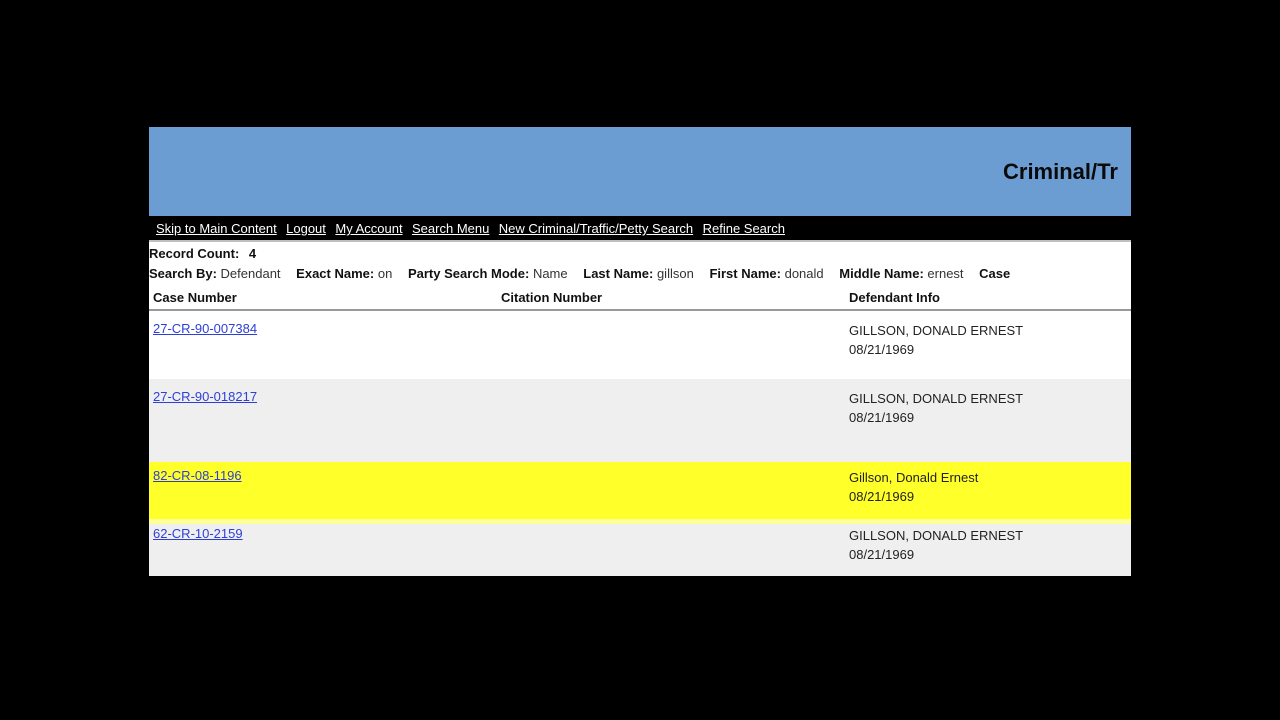 The width and height of the screenshot is (1280, 720). What do you see at coordinates (306, 228) in the screenshot?
I see `logout-link: Logout` at bounding box center [306, 228].